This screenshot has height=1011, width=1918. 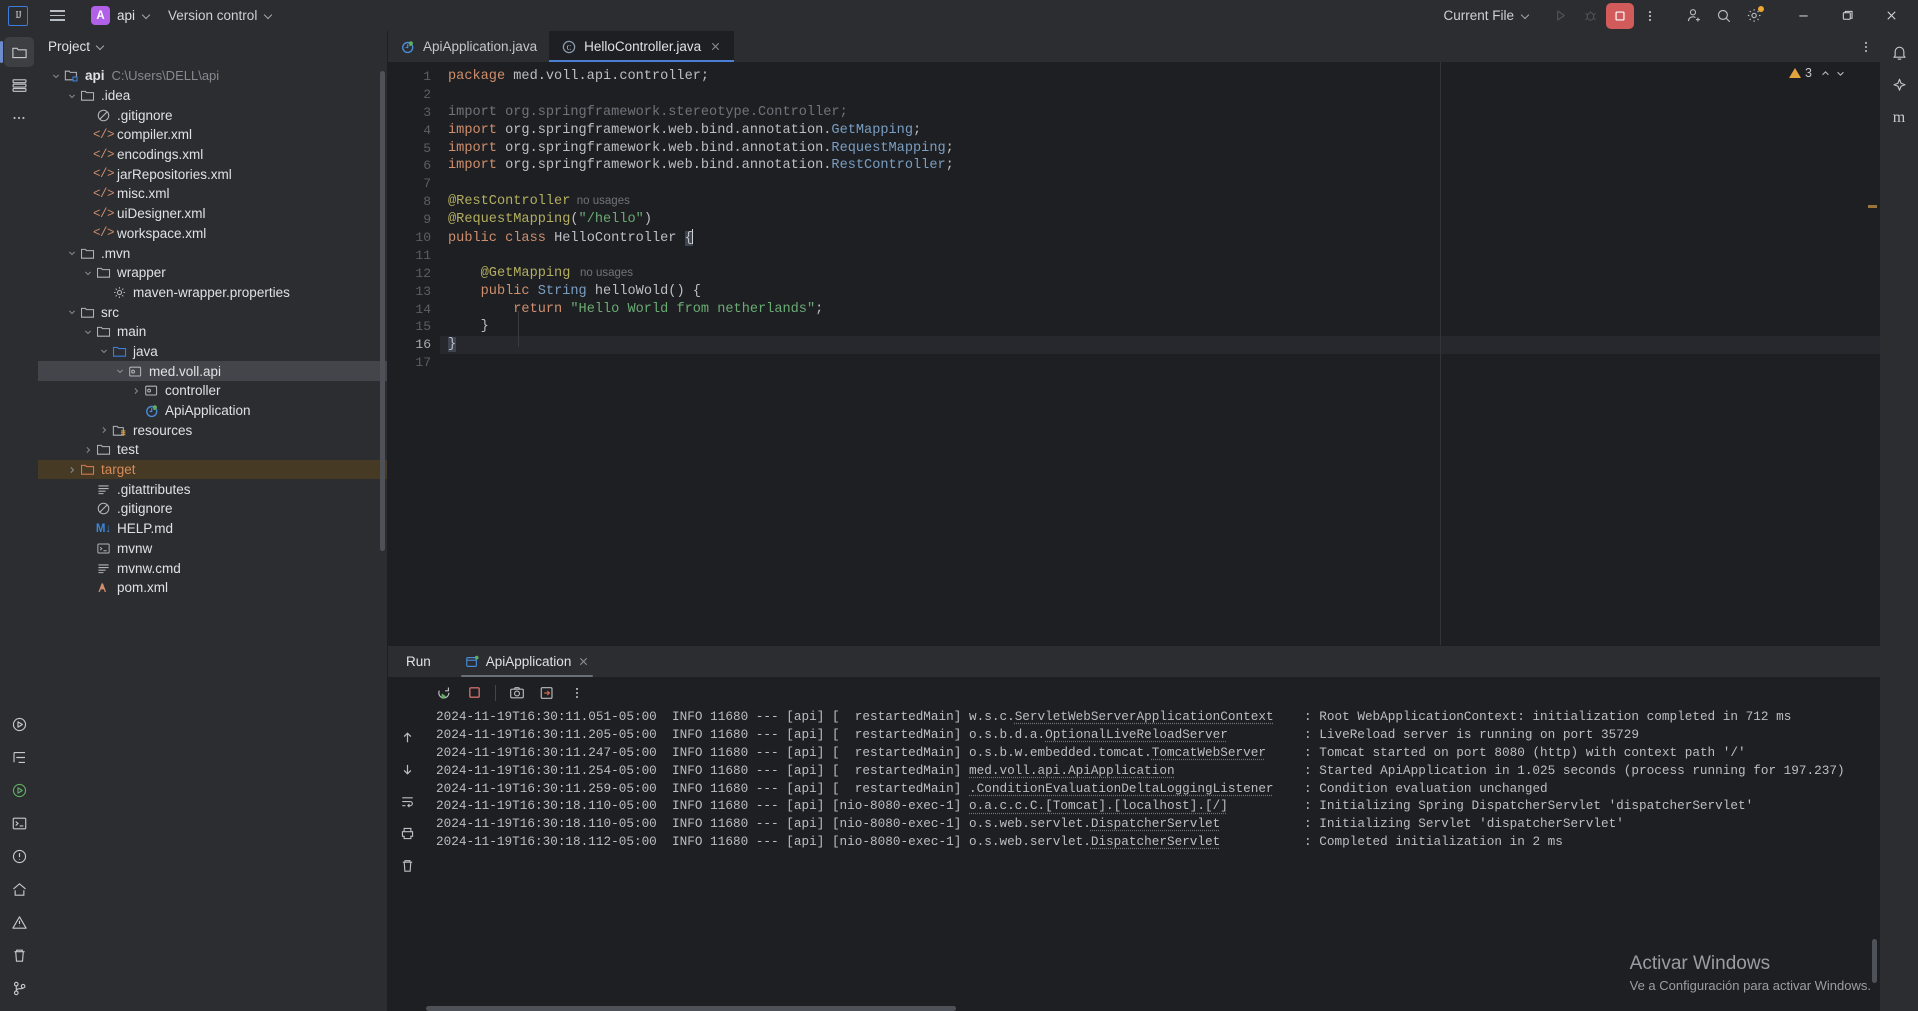 What do you see at coordinates (1121, 788) in the screenshot?
I see `log-logger-link: .ConditionEvaluationDeltaLoggingListener` at bounding box center [1121, 788].